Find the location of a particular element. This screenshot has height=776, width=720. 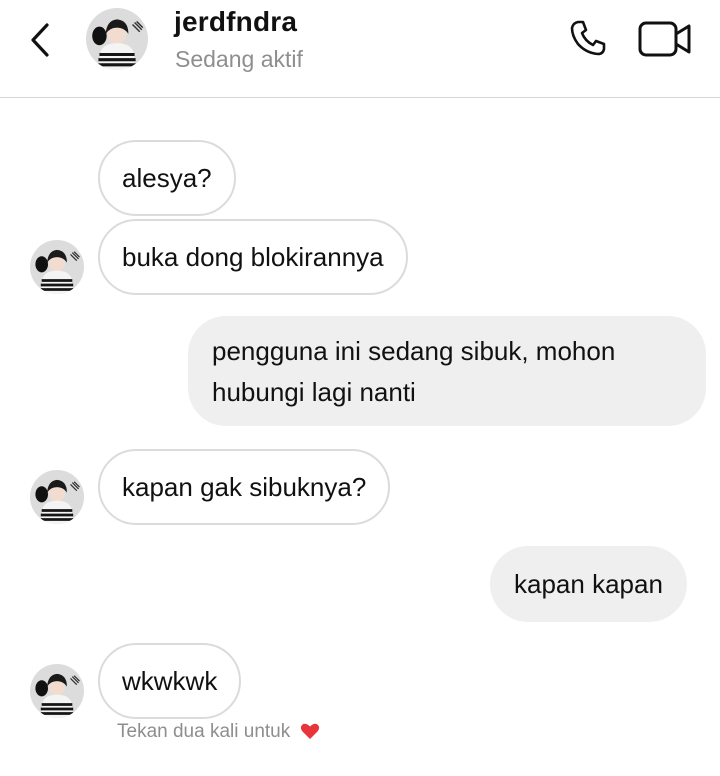

voice-call-button is located at coordinates (588, 38).